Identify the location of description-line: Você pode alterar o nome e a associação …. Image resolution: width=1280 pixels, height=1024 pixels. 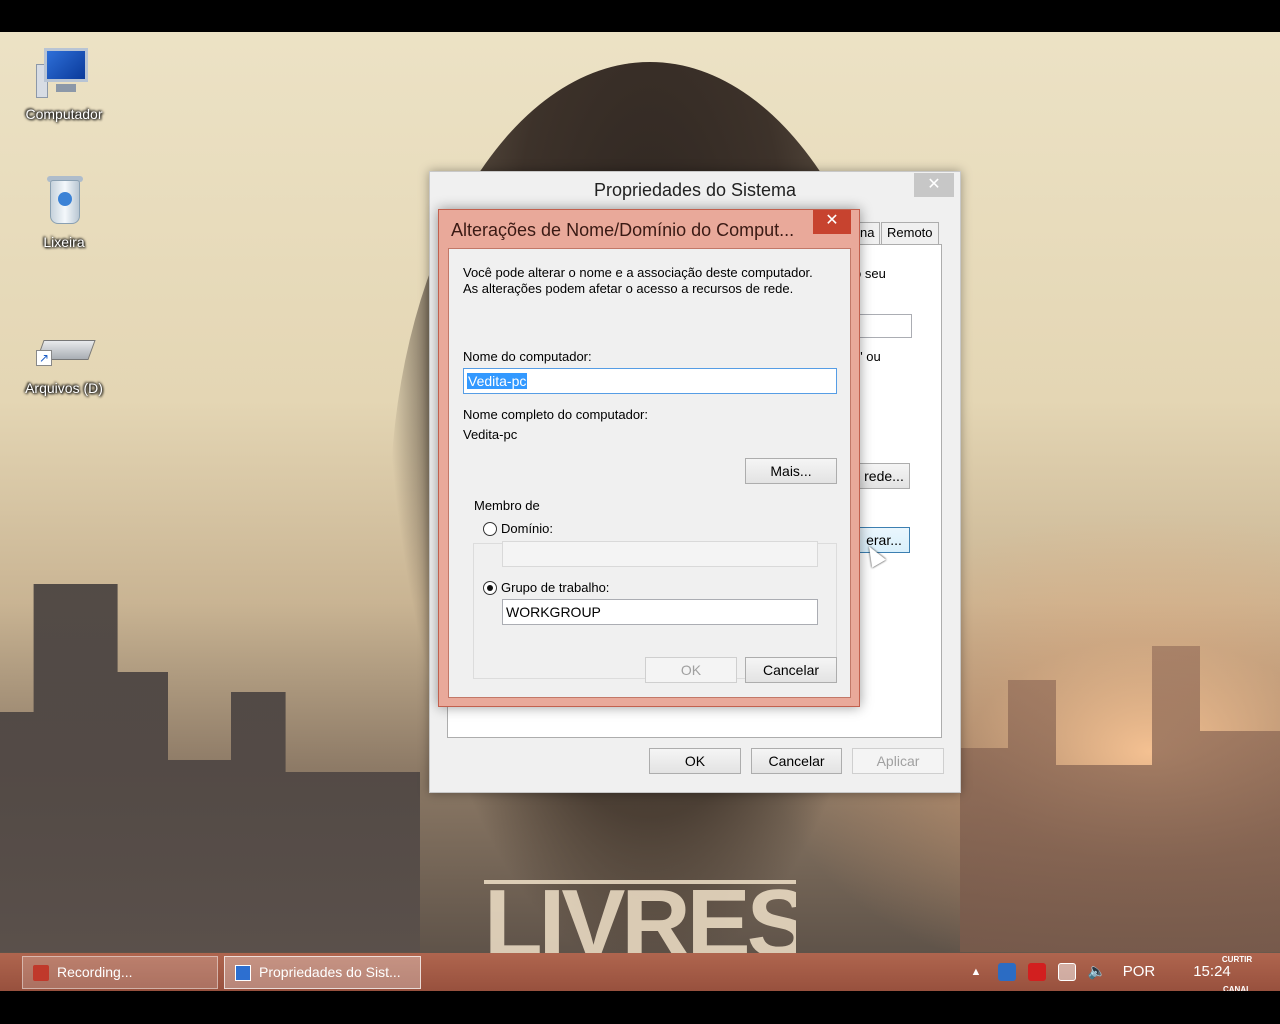
(638, 272).